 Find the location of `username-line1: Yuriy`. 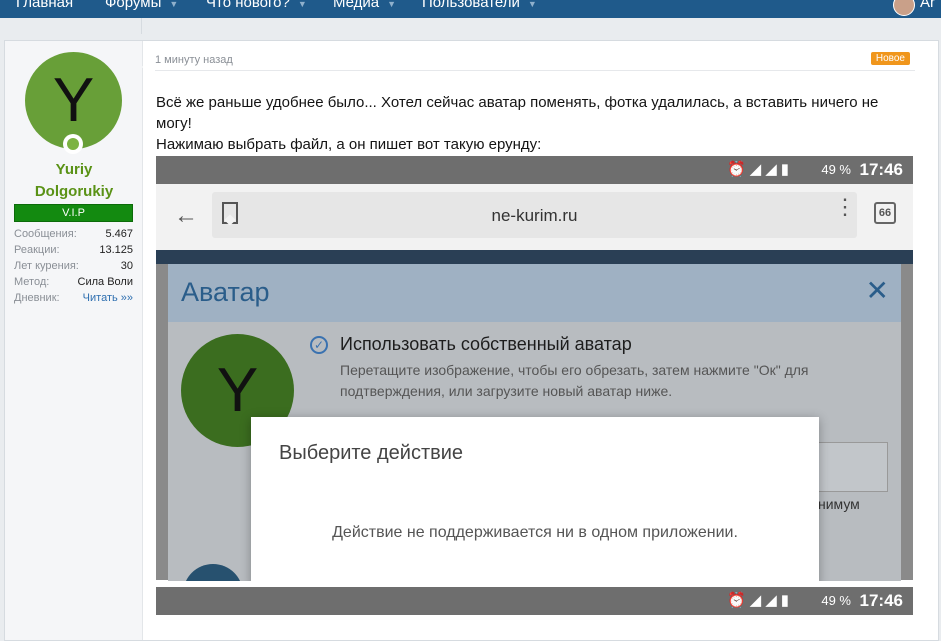

username-line1: Yuriy is located at coordinates (74, 169).